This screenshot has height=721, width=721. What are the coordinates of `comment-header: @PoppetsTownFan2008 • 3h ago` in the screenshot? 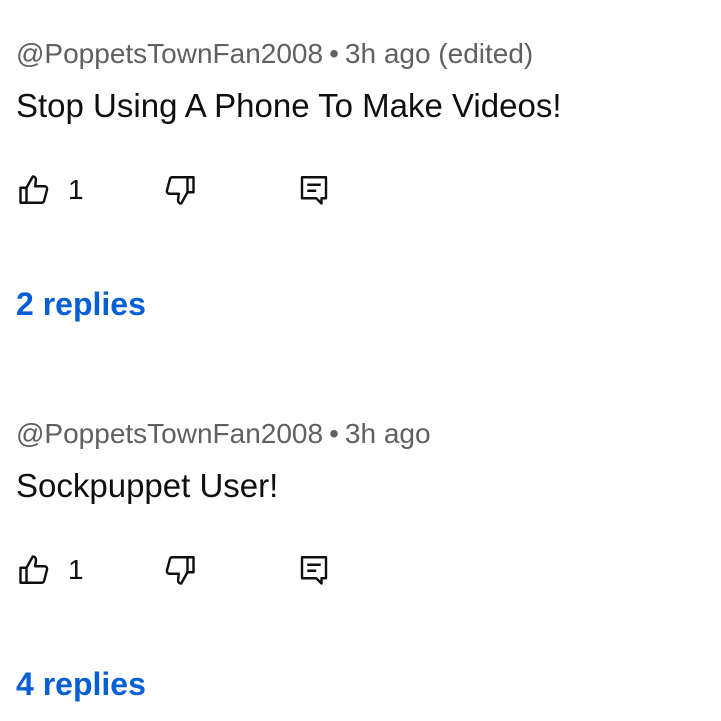 It's located at (223, 434).